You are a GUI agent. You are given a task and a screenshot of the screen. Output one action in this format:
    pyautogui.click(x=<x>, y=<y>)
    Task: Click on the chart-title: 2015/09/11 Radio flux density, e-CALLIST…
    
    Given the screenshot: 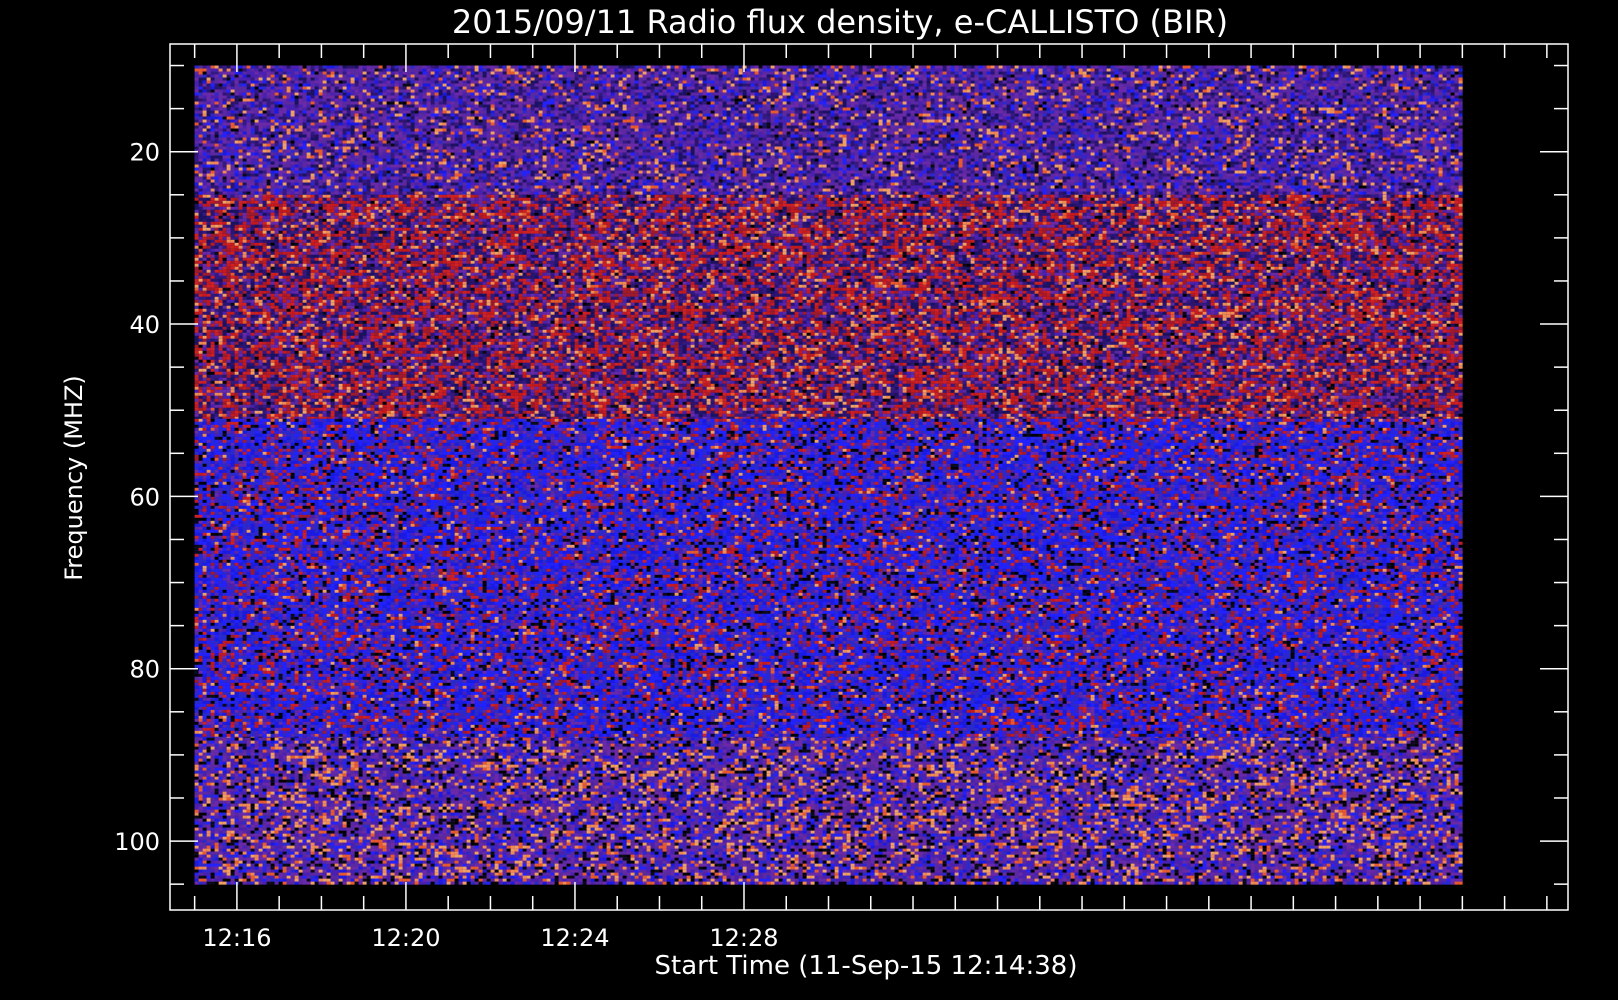 What is the action you would take?
    pyautogui.click(x=840, y=22)
    